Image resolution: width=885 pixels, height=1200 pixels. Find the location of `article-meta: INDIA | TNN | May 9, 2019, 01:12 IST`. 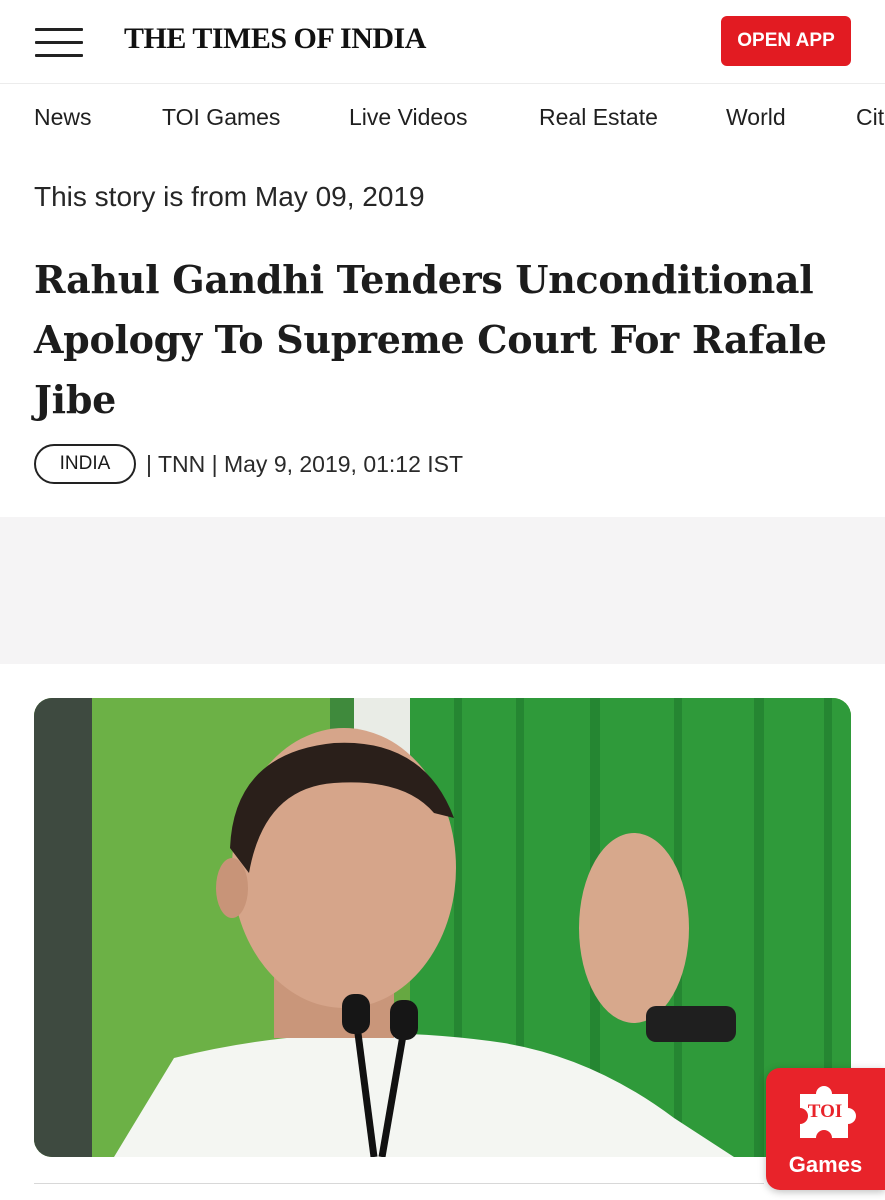

article-meta: INDIA | TNN | May 9, 2019, 01:12 IST is located at coordinates (248, 464).